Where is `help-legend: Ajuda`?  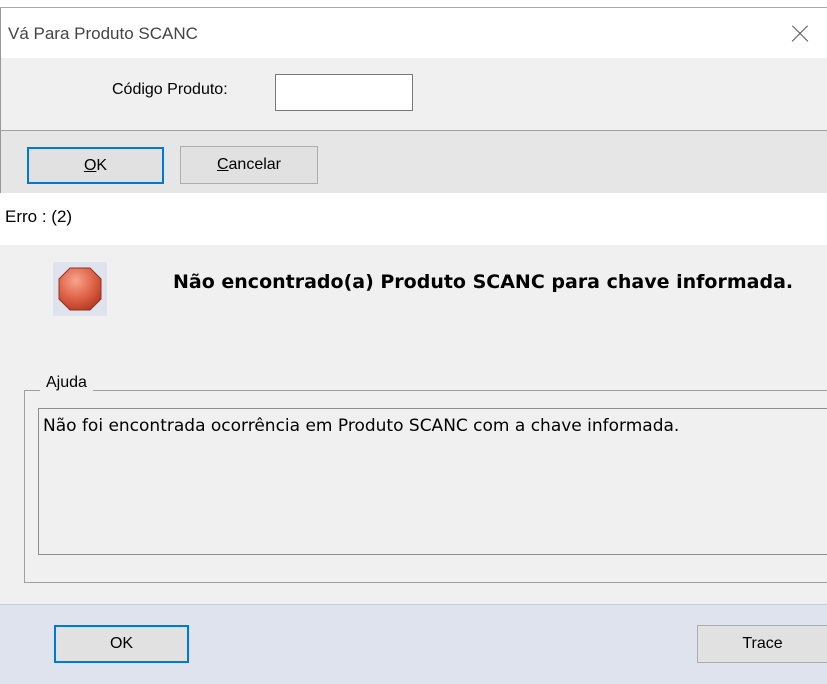 help-legend: Ajuda is located at coordinates (66, 383).